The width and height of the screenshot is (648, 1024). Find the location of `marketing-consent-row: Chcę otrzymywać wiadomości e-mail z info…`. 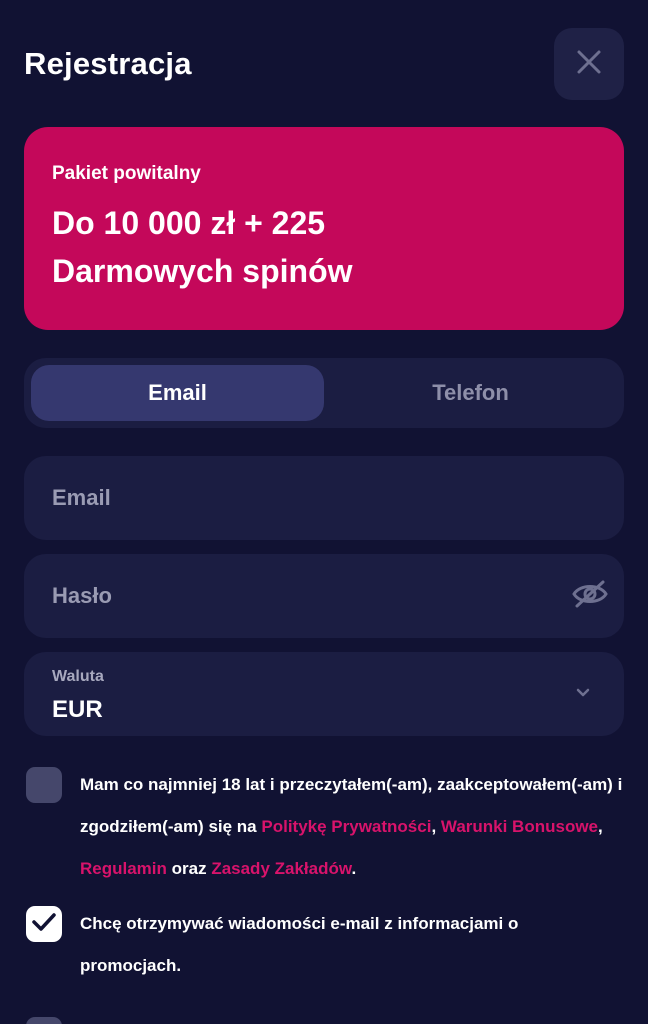

marketing-consent-row: Chcę otrzymywać wiadomości e-mail z info… is located at coordinates (325, 948).